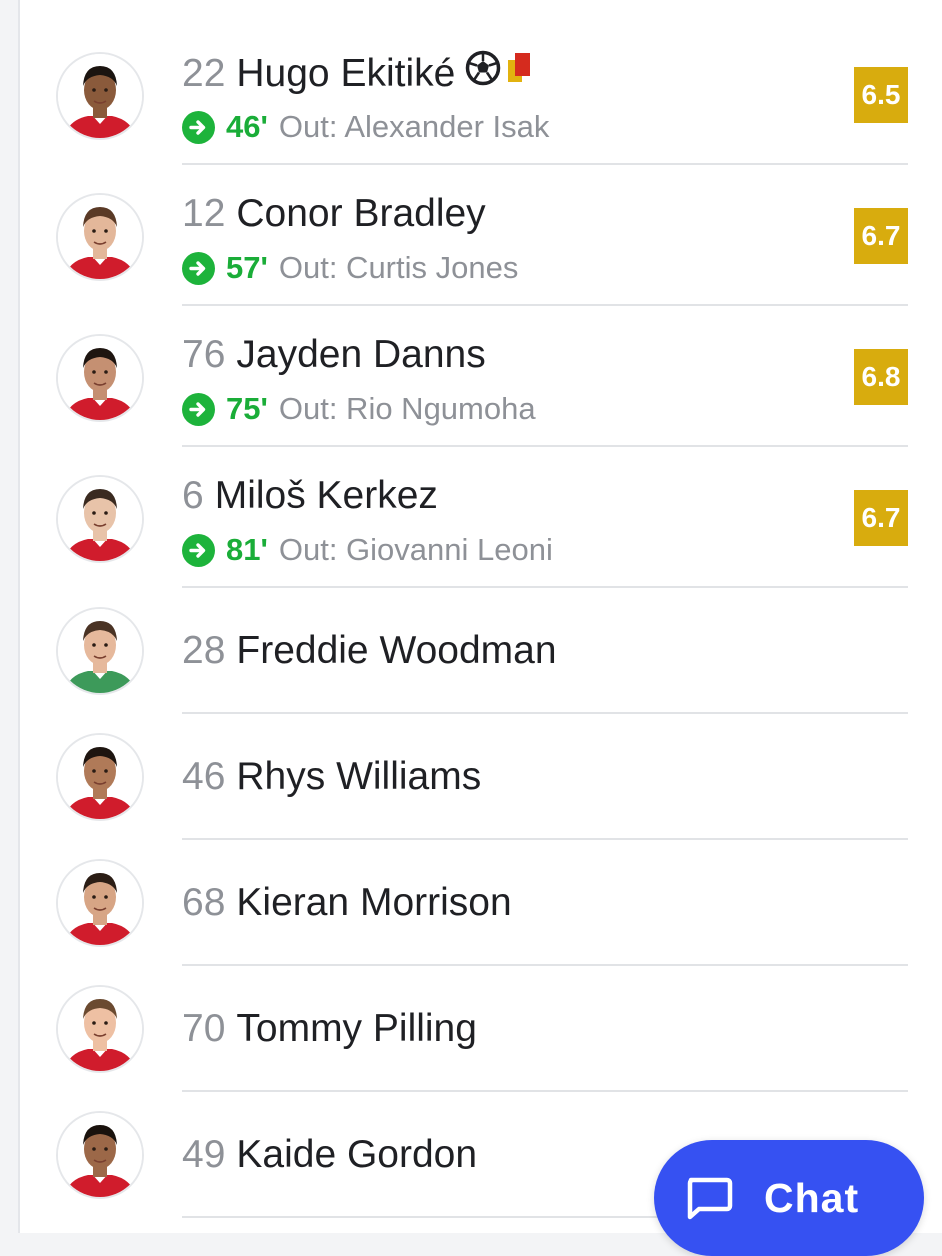  I want to click on player-name-line: 6 Miloš Kerkez, so click(310, 496).